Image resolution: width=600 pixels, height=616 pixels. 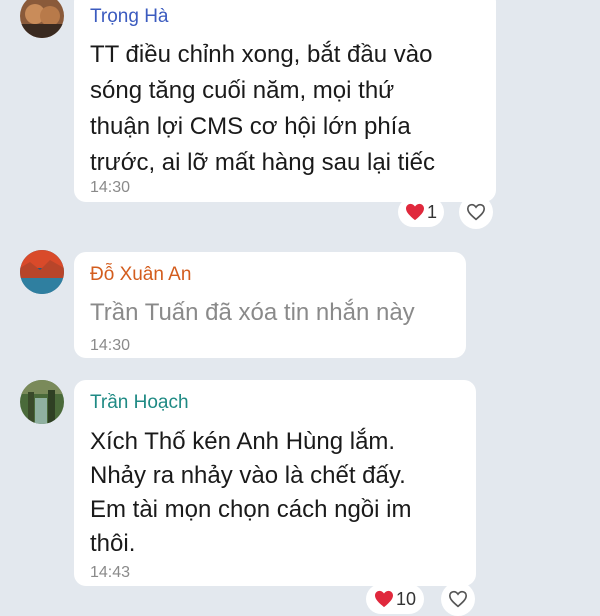 What do you see at coordinates (242, 90) in the screenshot?
I see `message-line: sóng tăng cuối năm, mọi thứ` at bounding box center [242, 90].